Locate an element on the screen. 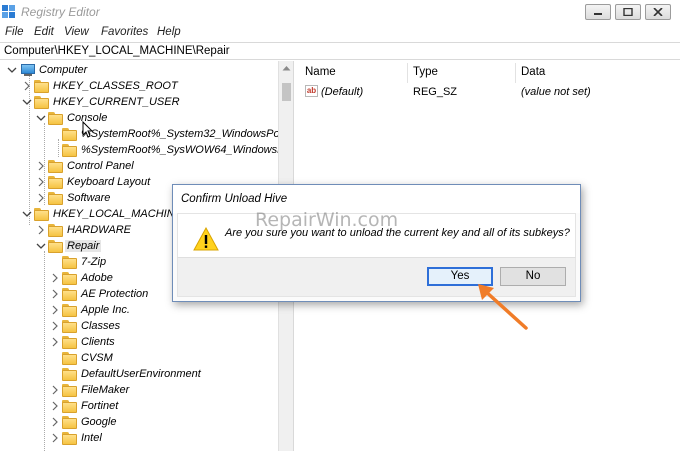 The height and width of the screenshot is (451, 680). tree-label: DefaultUserEnvironment is located at coordinates (141, 374).